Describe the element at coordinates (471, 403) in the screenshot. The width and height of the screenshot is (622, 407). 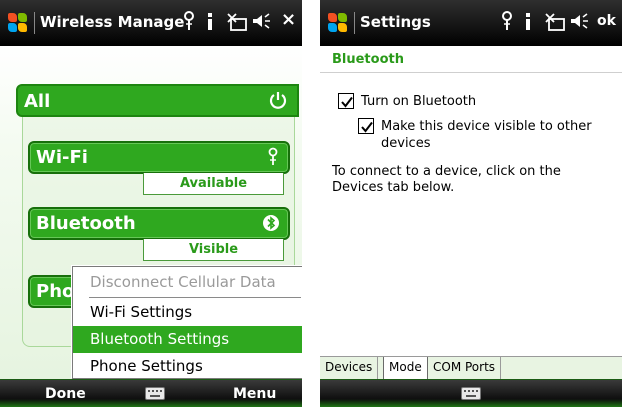
I see `softkey-glow` at that location.